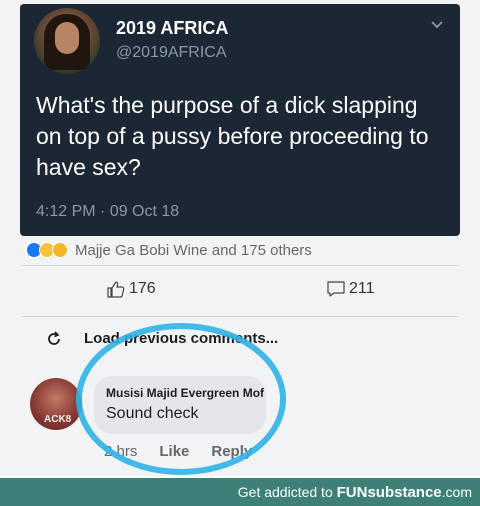  What do you see at coordinates (240, 316) in the screenshot?
I see `divider` at bounding box center [240, 316].